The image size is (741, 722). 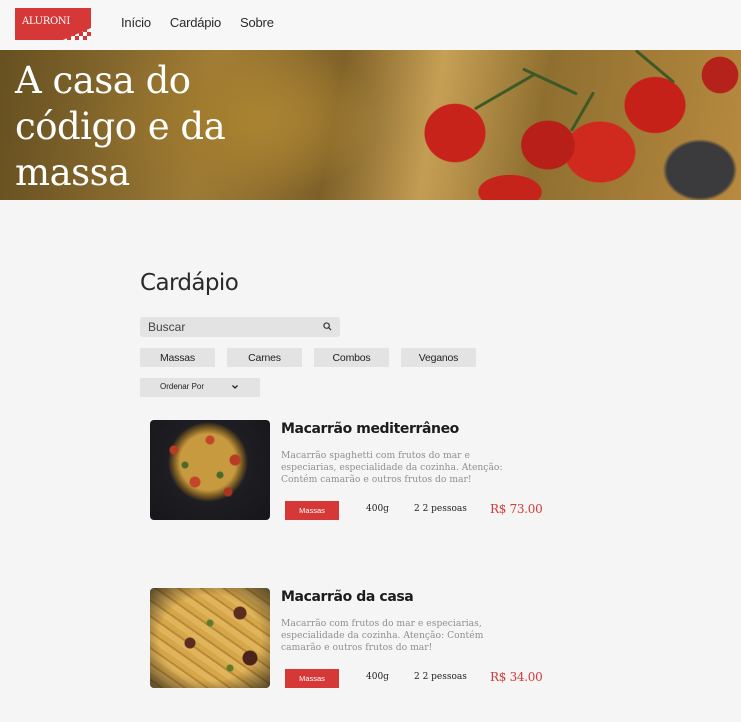 I want to click on search-input, so click(x=233, y=327).